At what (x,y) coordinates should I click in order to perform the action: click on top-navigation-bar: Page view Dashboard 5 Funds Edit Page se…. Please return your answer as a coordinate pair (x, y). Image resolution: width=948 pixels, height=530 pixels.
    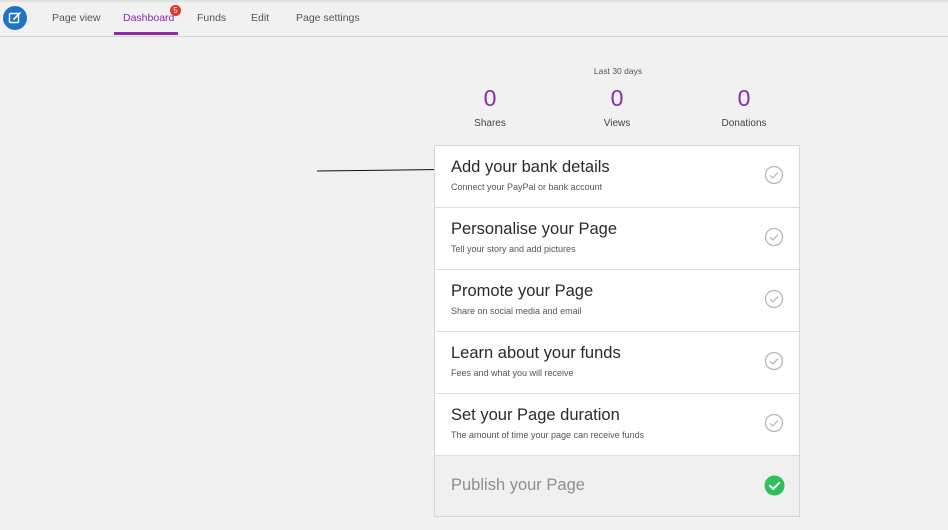
    Looking at the image, I should click on (474, 18).